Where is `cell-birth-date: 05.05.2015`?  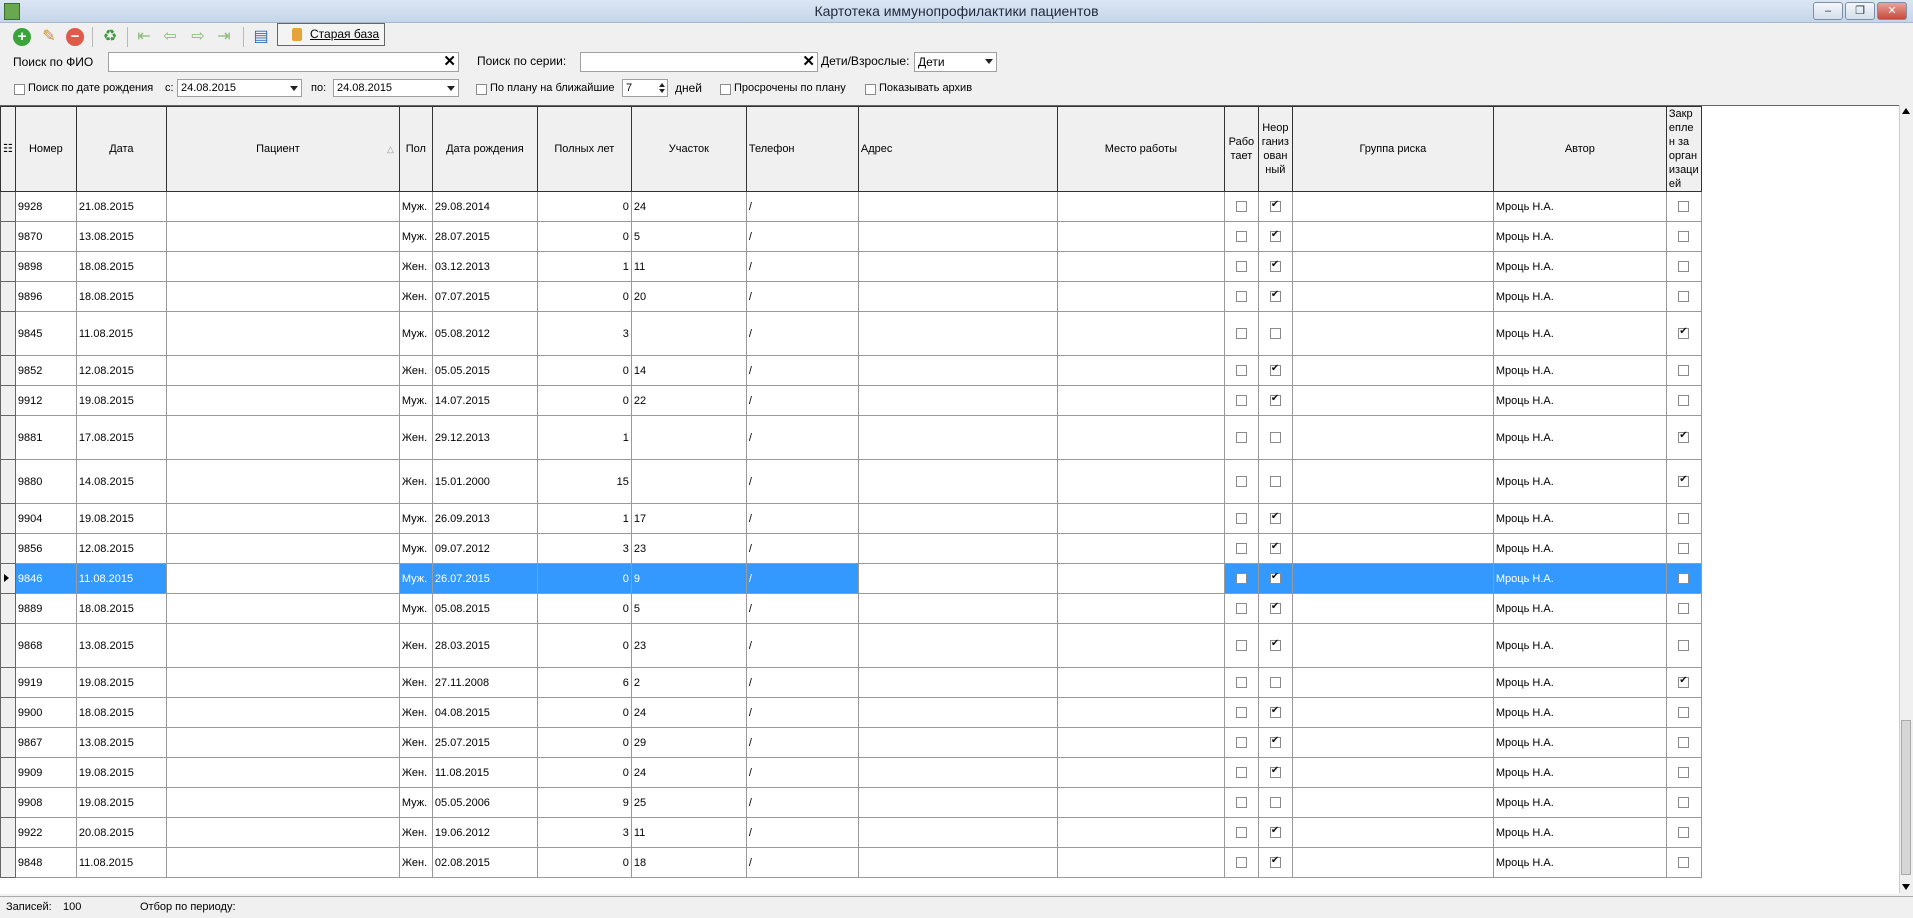 cell-birth-date: 05.05.2015 is located at coordinates (484, 370).